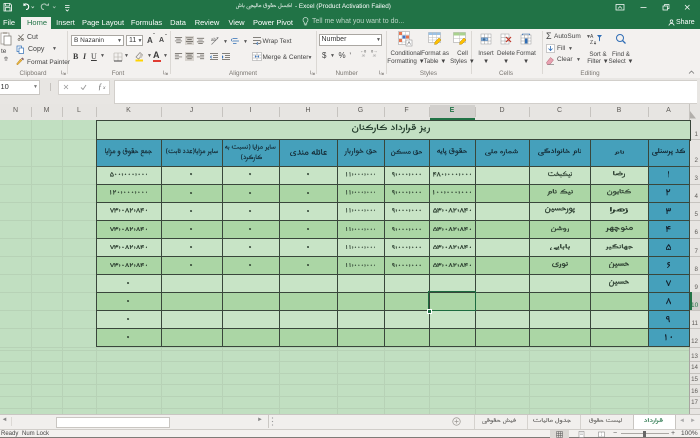  What do you see at coordinates (592, 37) in the screenshot?
I see `svg-text: A` at bounding box center [592, 37].